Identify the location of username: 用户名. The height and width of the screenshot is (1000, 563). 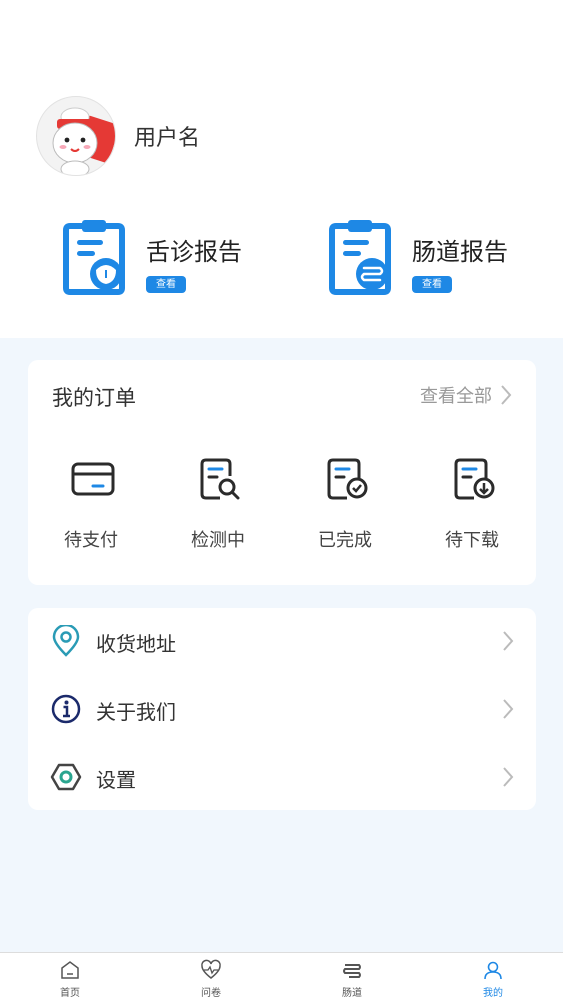
(167, 138).